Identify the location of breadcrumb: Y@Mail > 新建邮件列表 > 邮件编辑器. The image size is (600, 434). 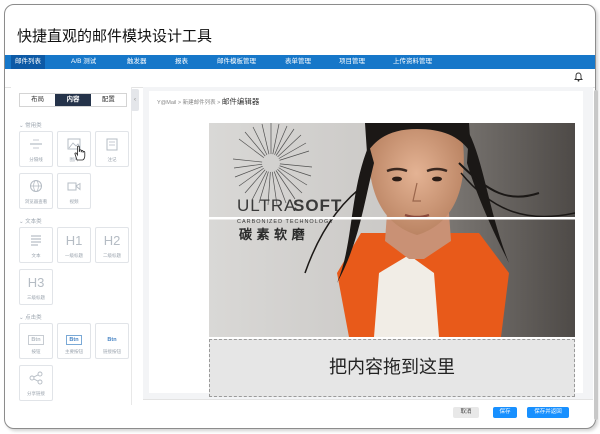
(366, 102).